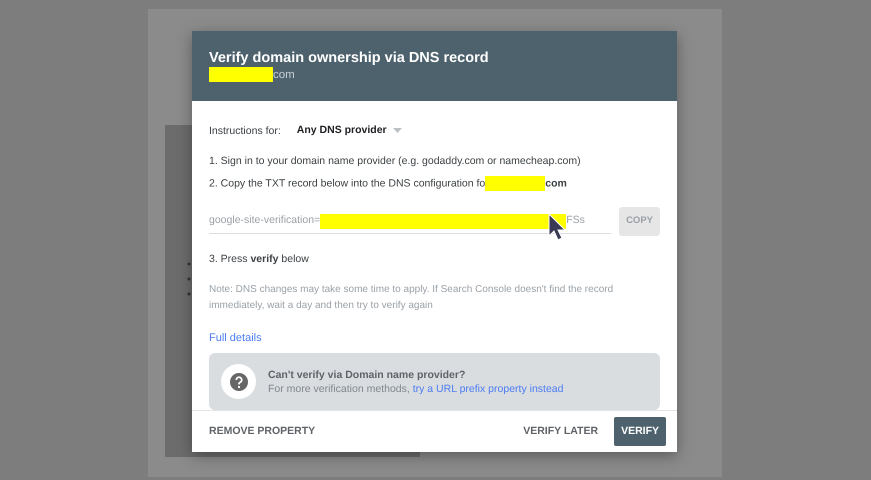  I want to click on list-bullets-drawing, so click(189, 279).